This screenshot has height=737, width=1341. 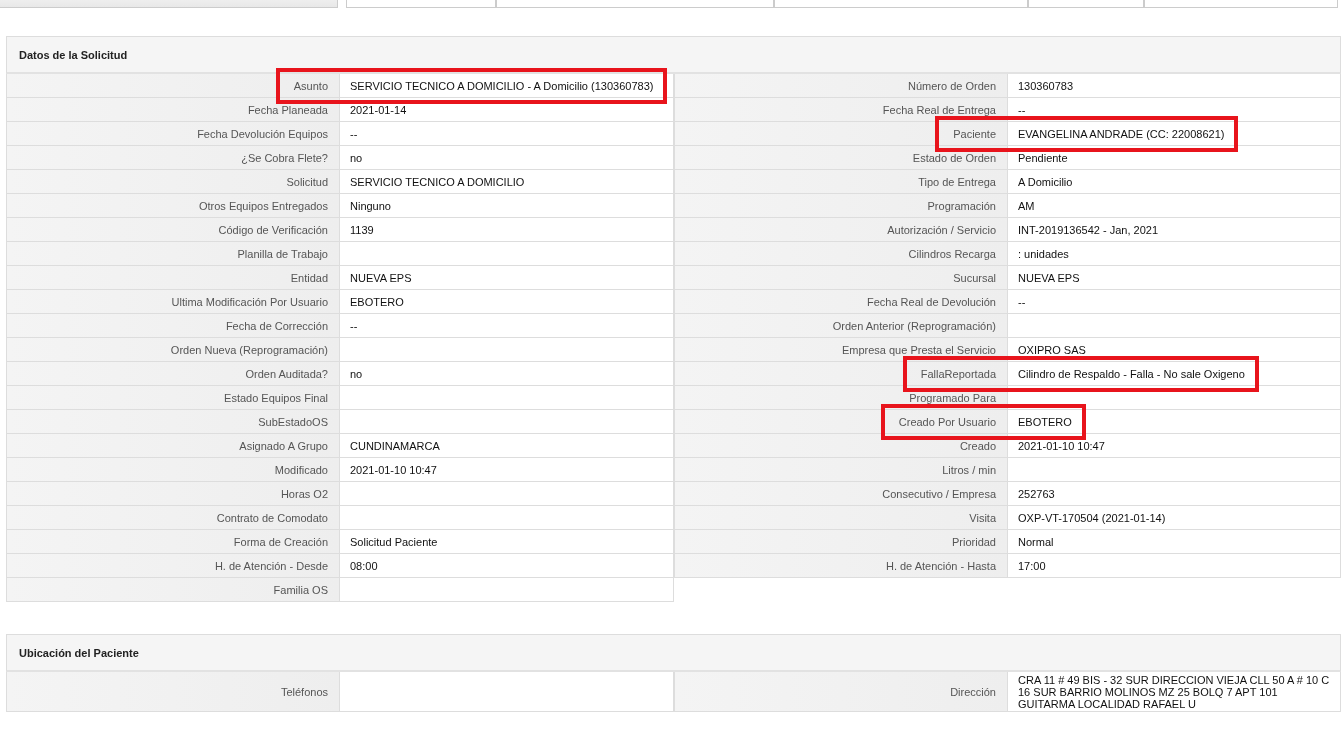 What do you see at coordinates (841, 206) in the screenshot?
I see `field-label: Programación` at bounding box center [841, 206].